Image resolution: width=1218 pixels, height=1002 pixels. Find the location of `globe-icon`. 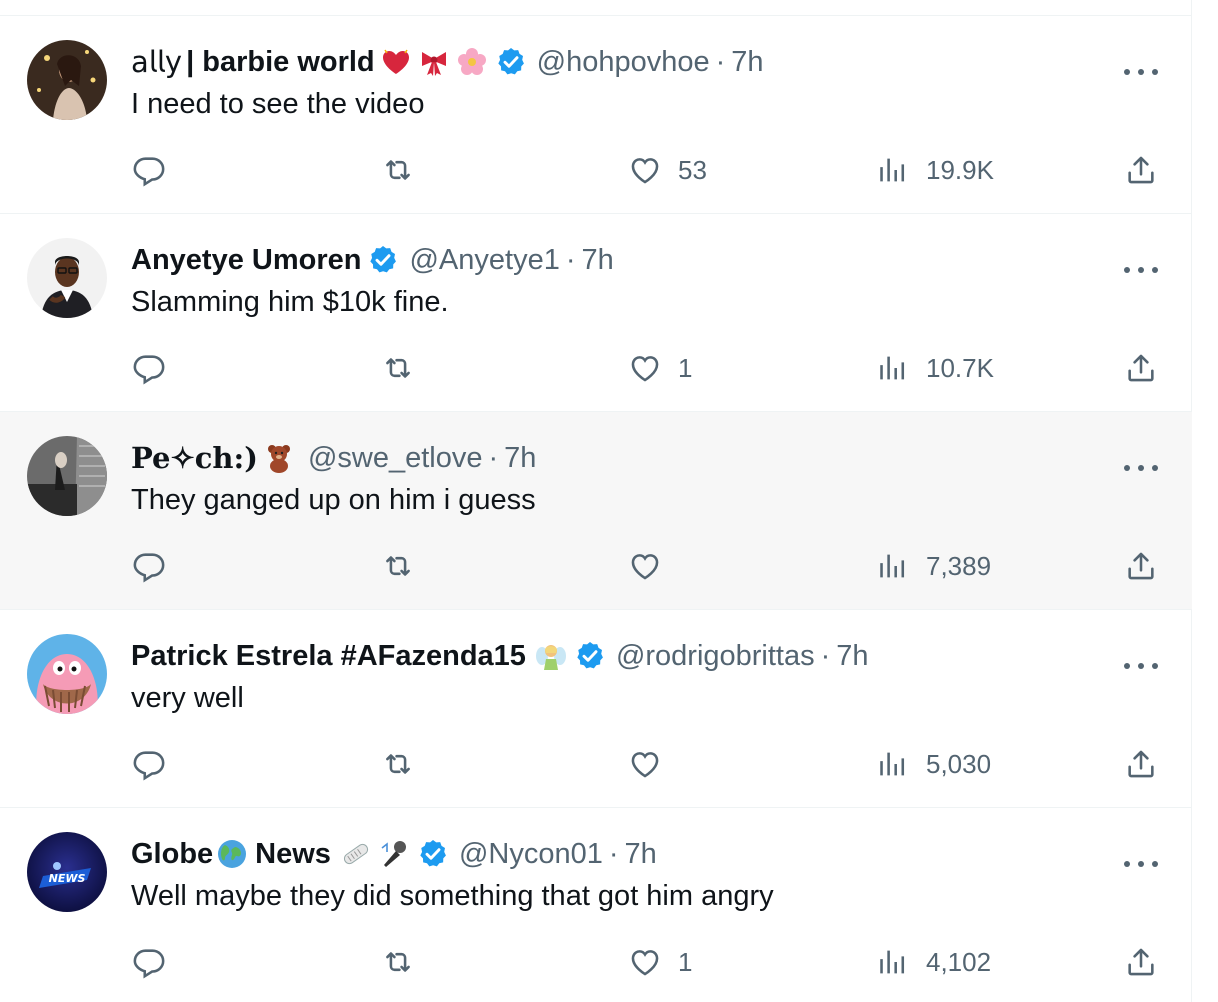

globe-icon is located at coordinates (232, 854).